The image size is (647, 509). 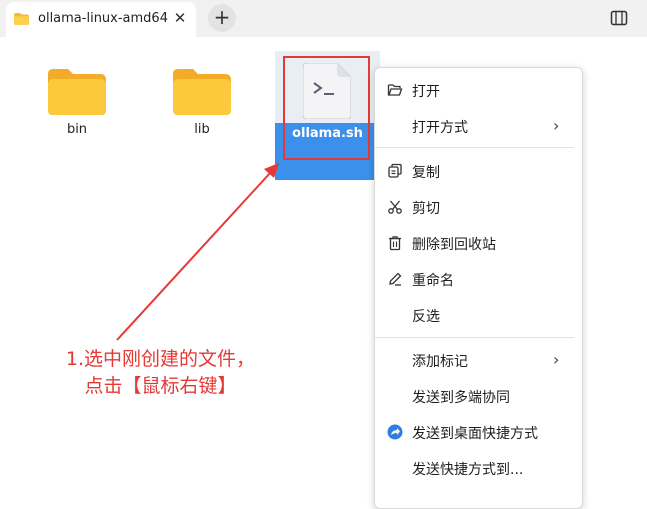 What do you see at coordinates (160, 373) in the screenshot?
I see `annotation-text: 1.选中刚创建的文件， 点击【鼠标右键】` at bounding box center [160, 373].